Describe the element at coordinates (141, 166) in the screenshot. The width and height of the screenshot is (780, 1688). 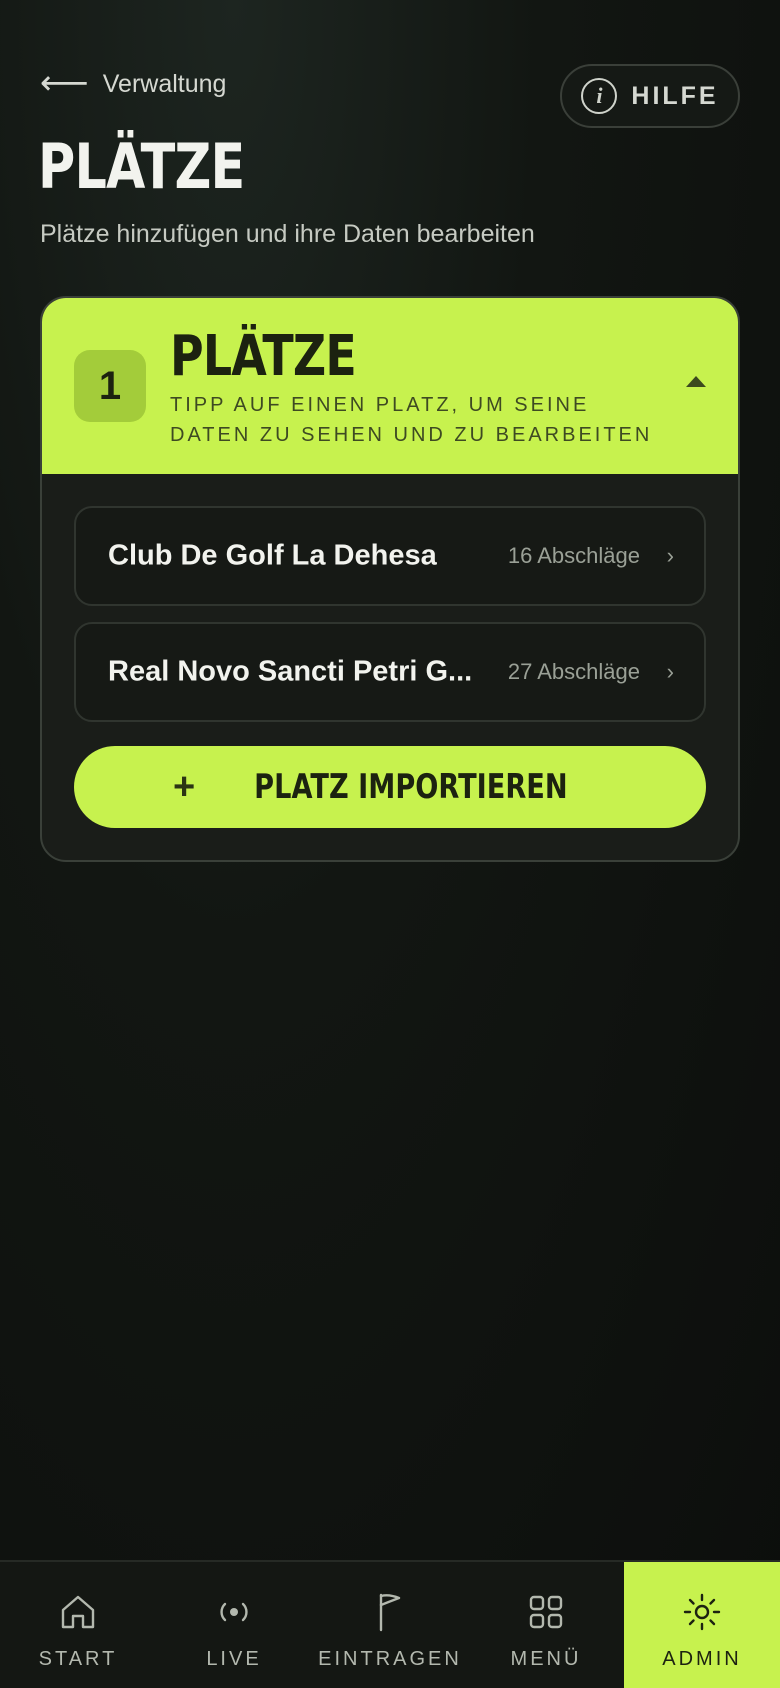
I see `page-title: PLÄTZE` at that location.